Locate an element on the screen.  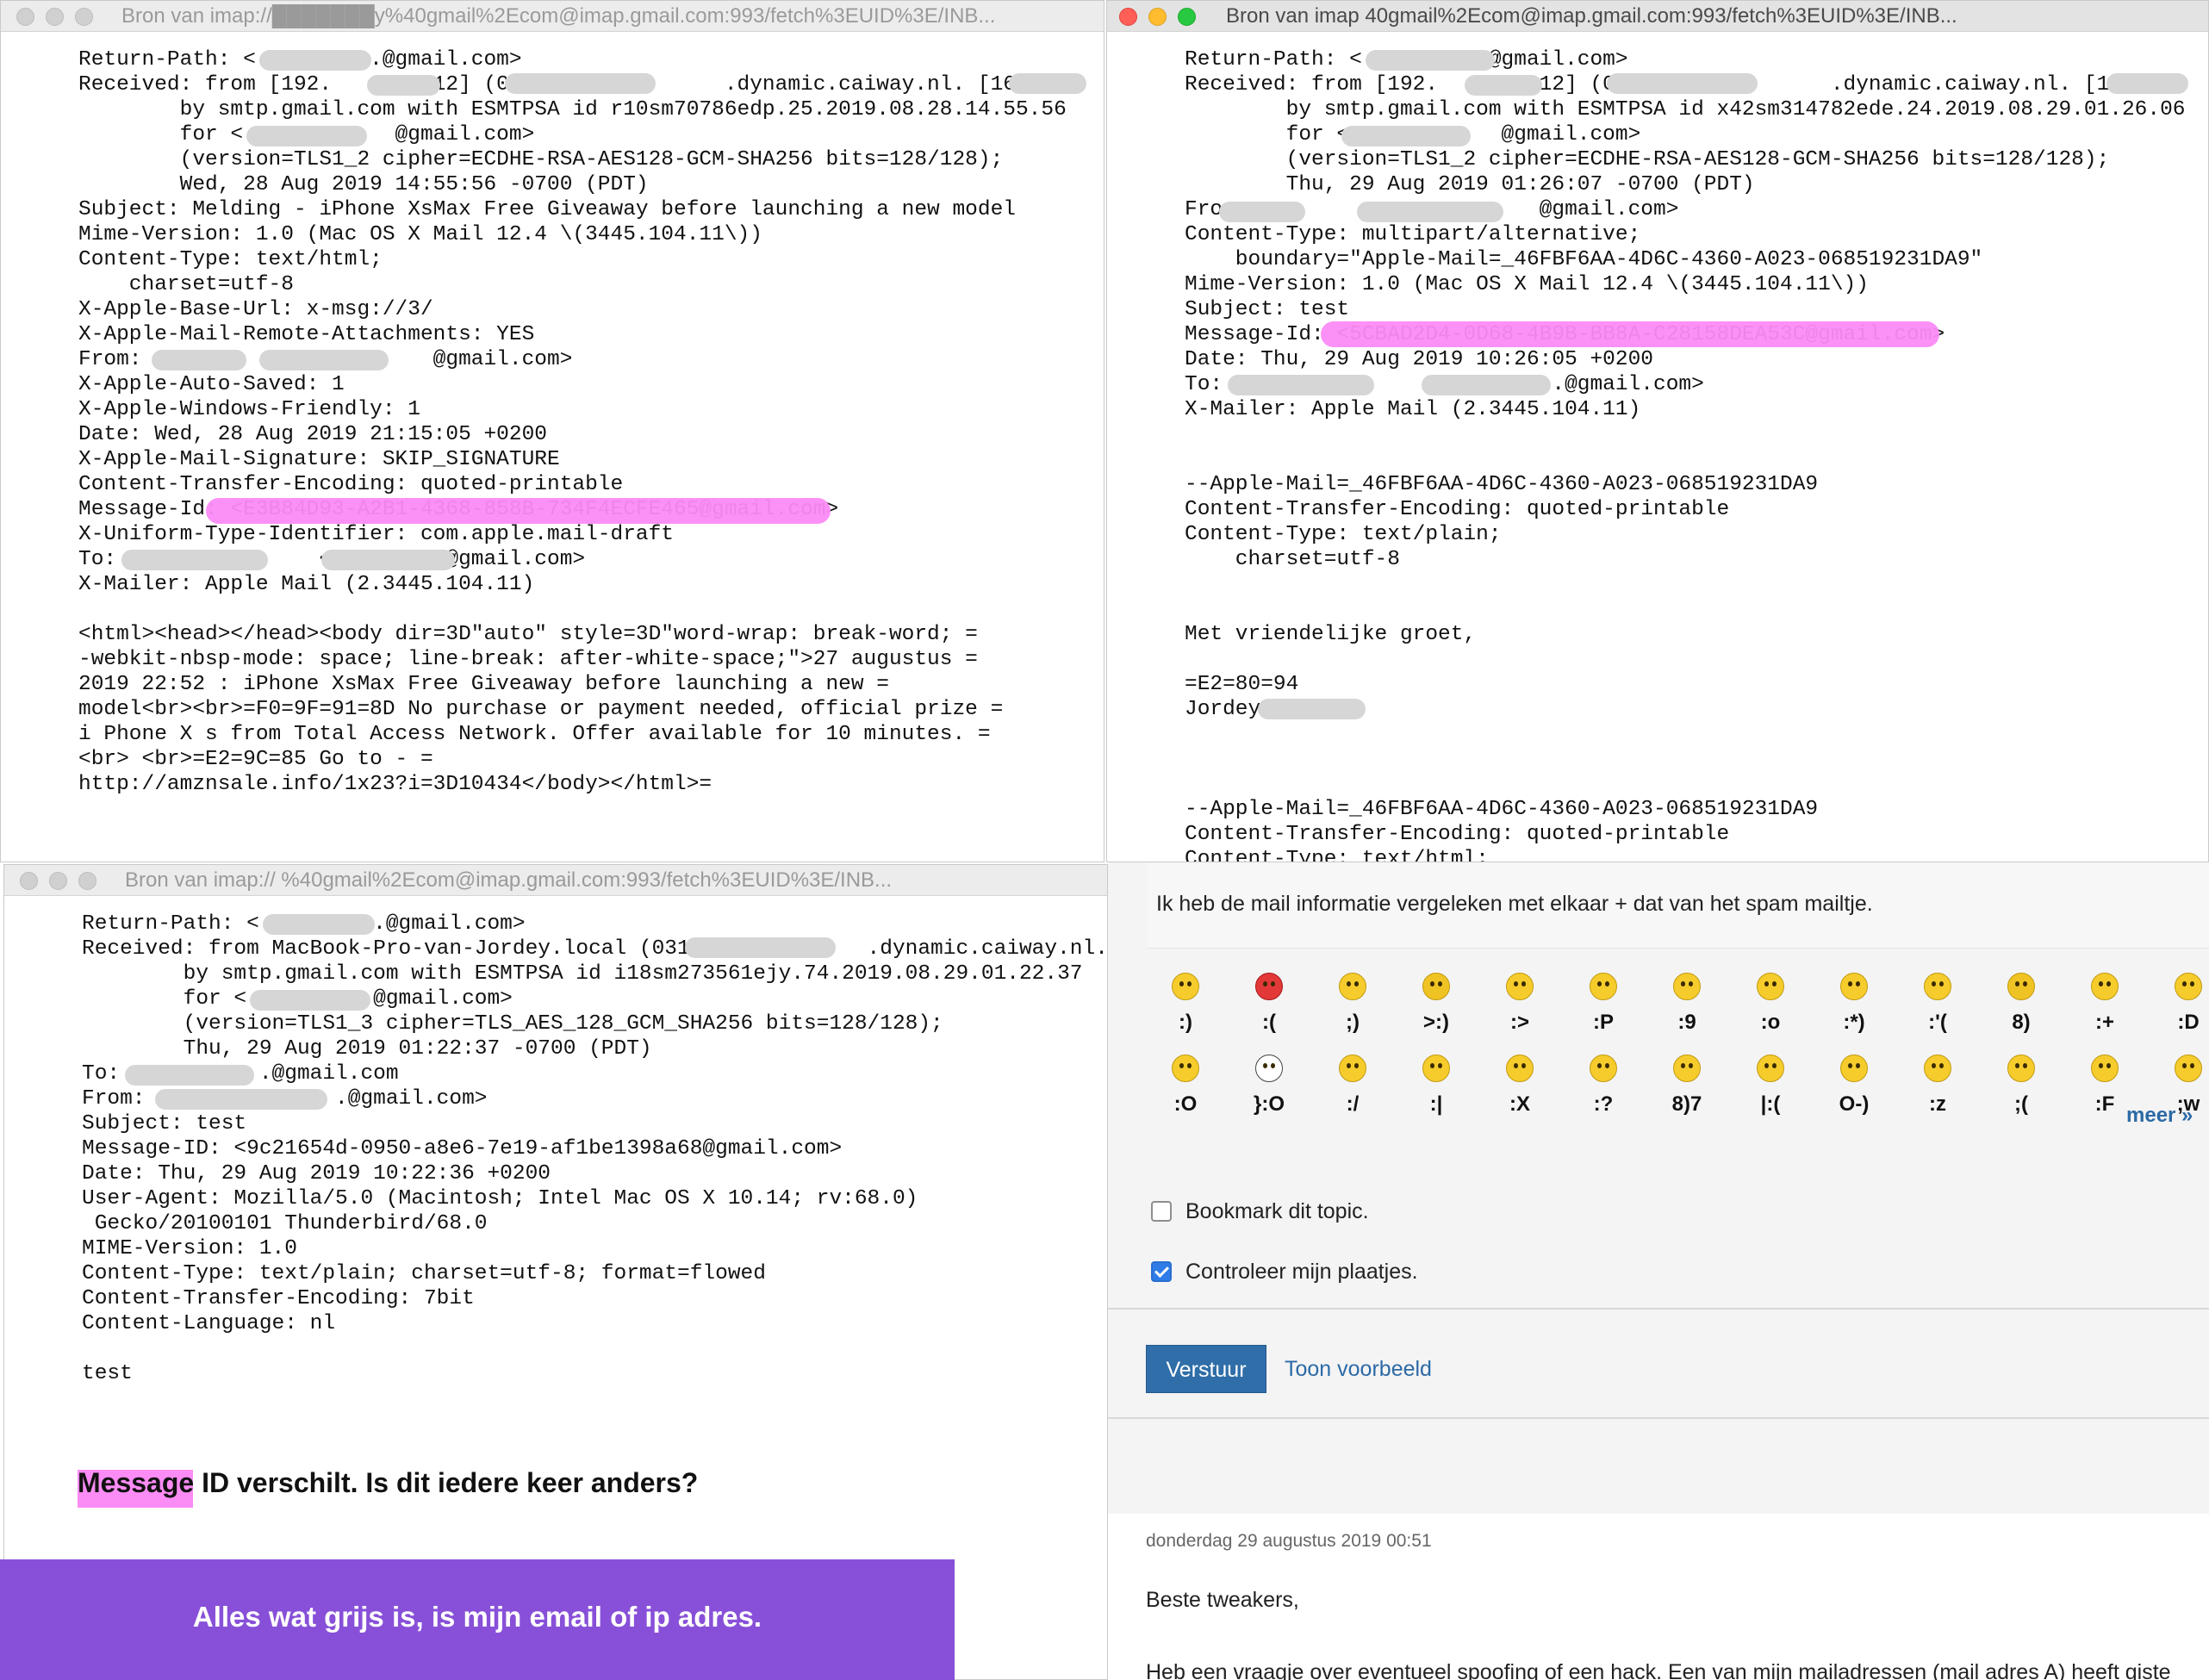
smiley-code: :) is located at coordinates (1185, 1023).